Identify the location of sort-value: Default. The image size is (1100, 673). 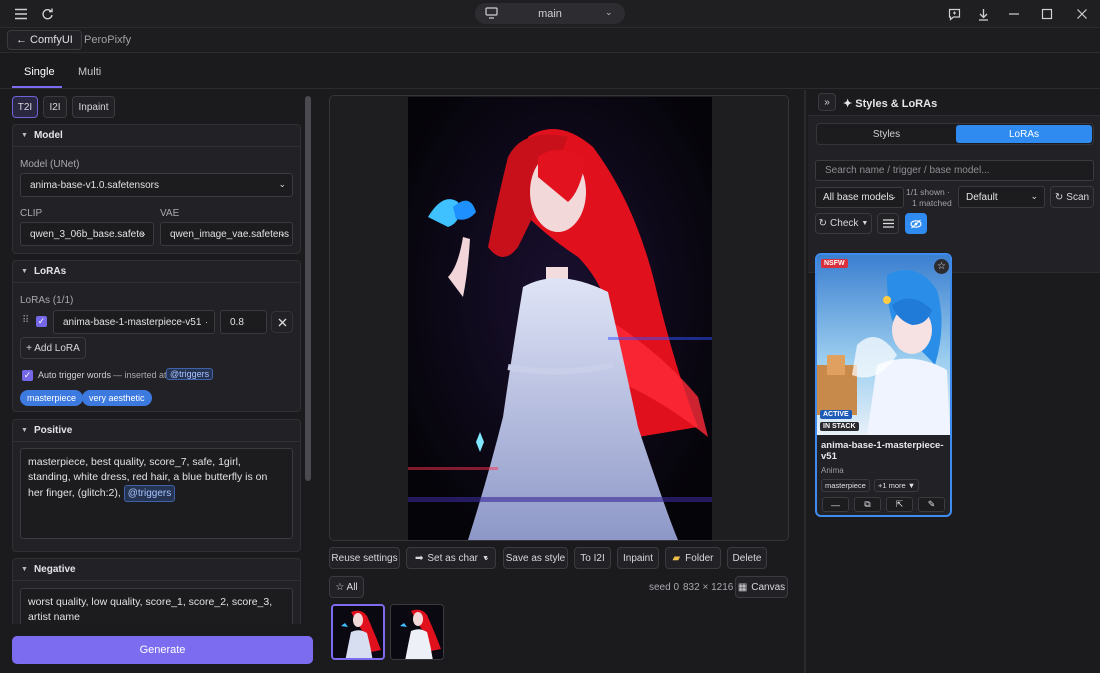
(982, 197).